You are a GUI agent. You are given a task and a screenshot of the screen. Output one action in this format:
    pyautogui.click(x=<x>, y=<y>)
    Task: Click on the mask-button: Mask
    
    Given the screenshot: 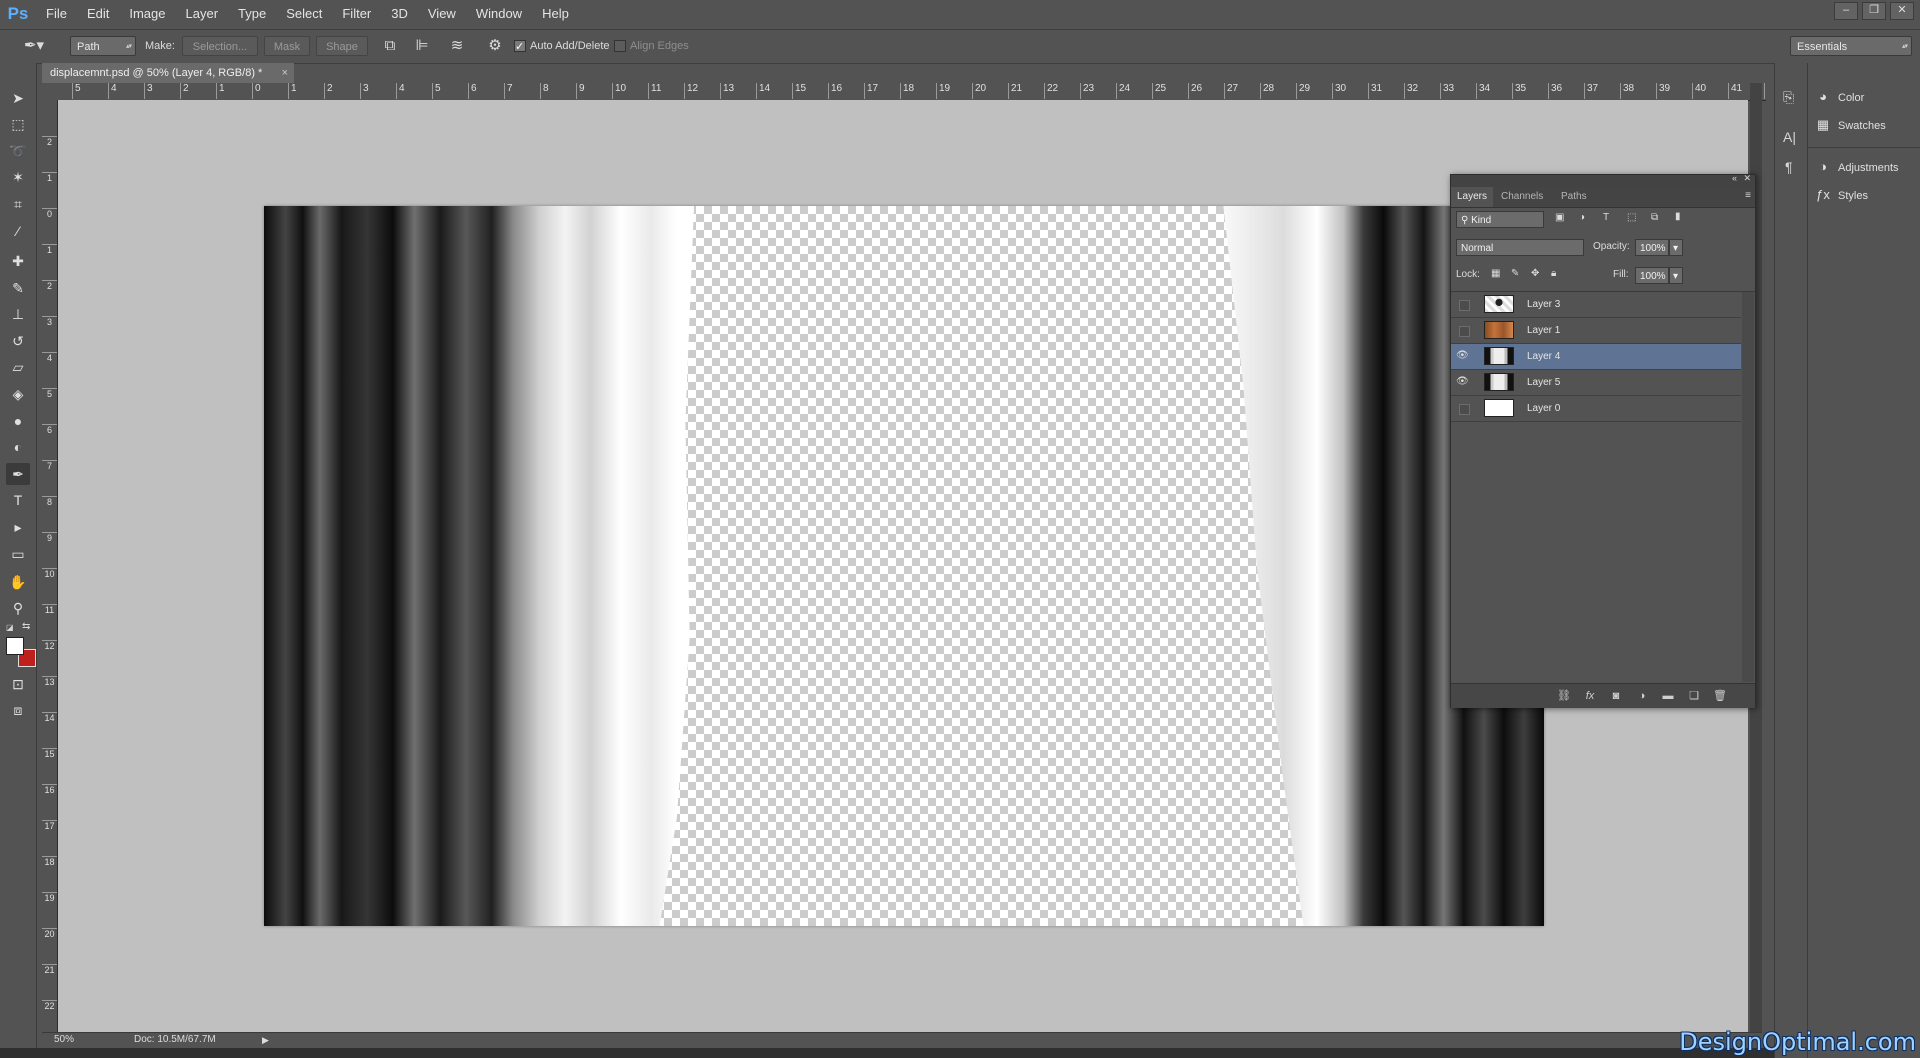 What is the action you would take?
    pyautogui.click(x=287, y=46)
    